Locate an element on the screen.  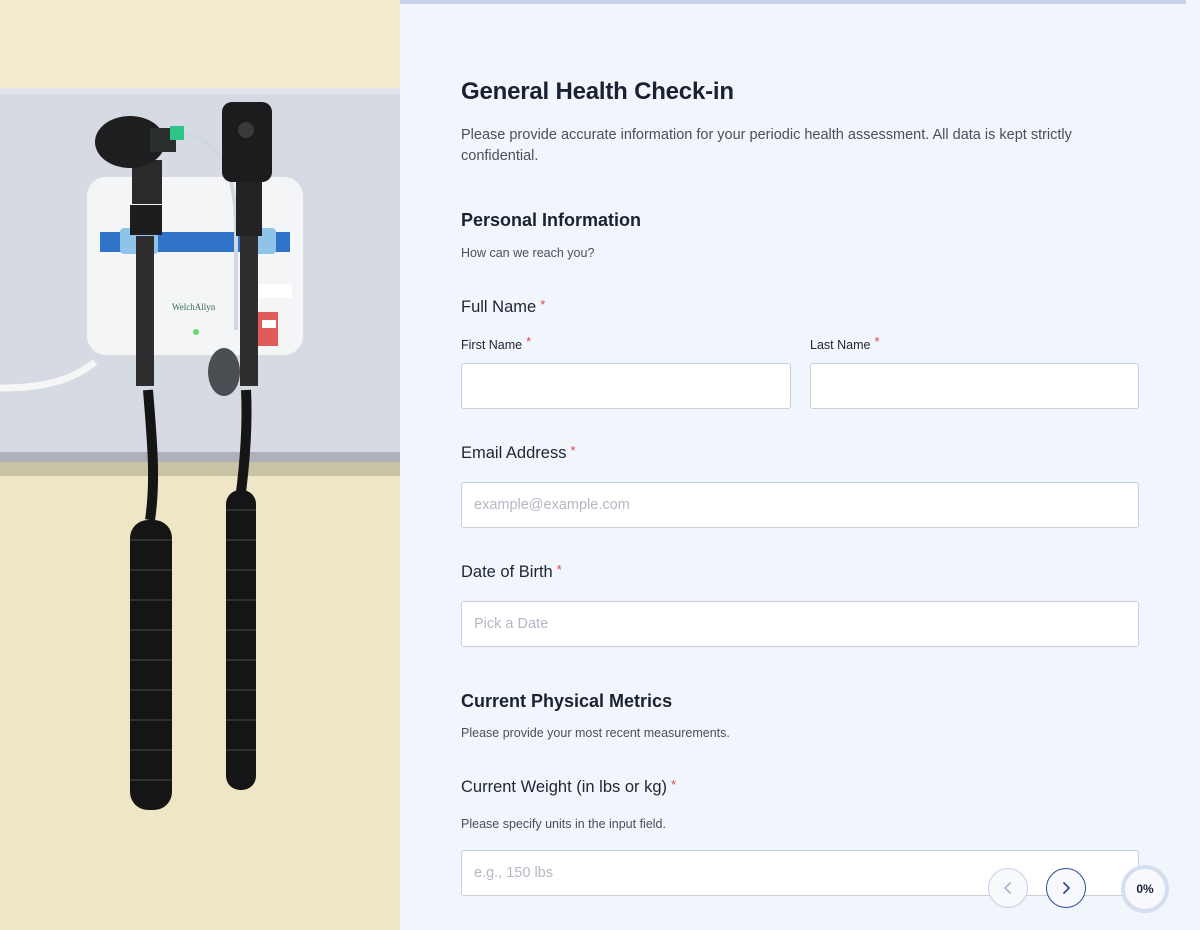
first-name-label: First Name * is located at coordinates (496, 343).